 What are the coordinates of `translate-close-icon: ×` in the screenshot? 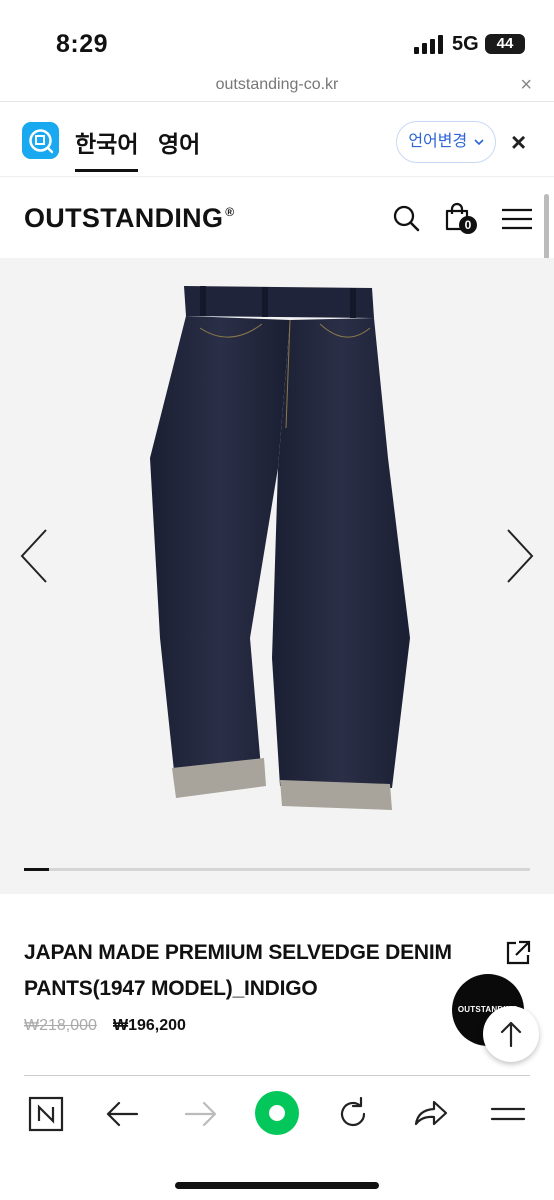 It's located at (518, 142).